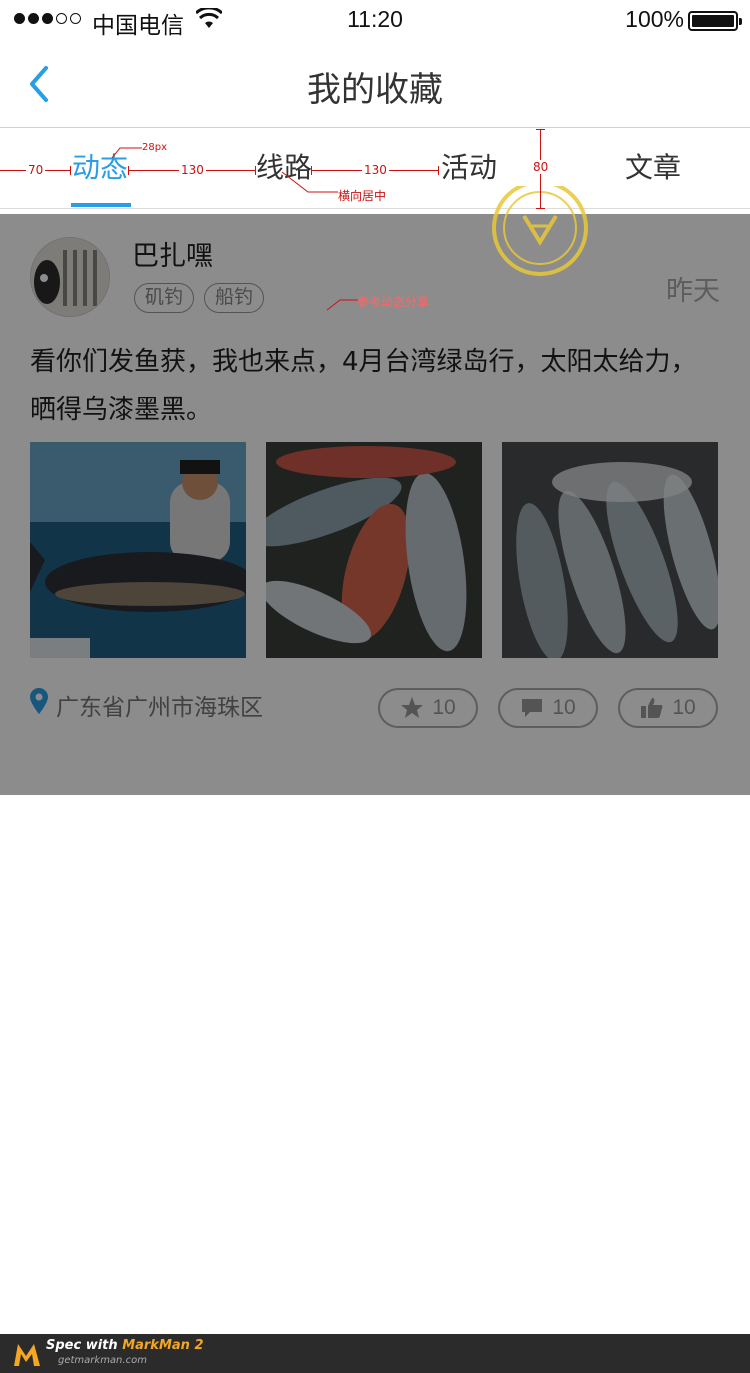 The height and width of the screenshot is (1373, 750). What do you see at coordinates (393, 302) in the screenshot?
I see `annotation-ref-note: 参考动态分享` at bounding box center [393, 302].